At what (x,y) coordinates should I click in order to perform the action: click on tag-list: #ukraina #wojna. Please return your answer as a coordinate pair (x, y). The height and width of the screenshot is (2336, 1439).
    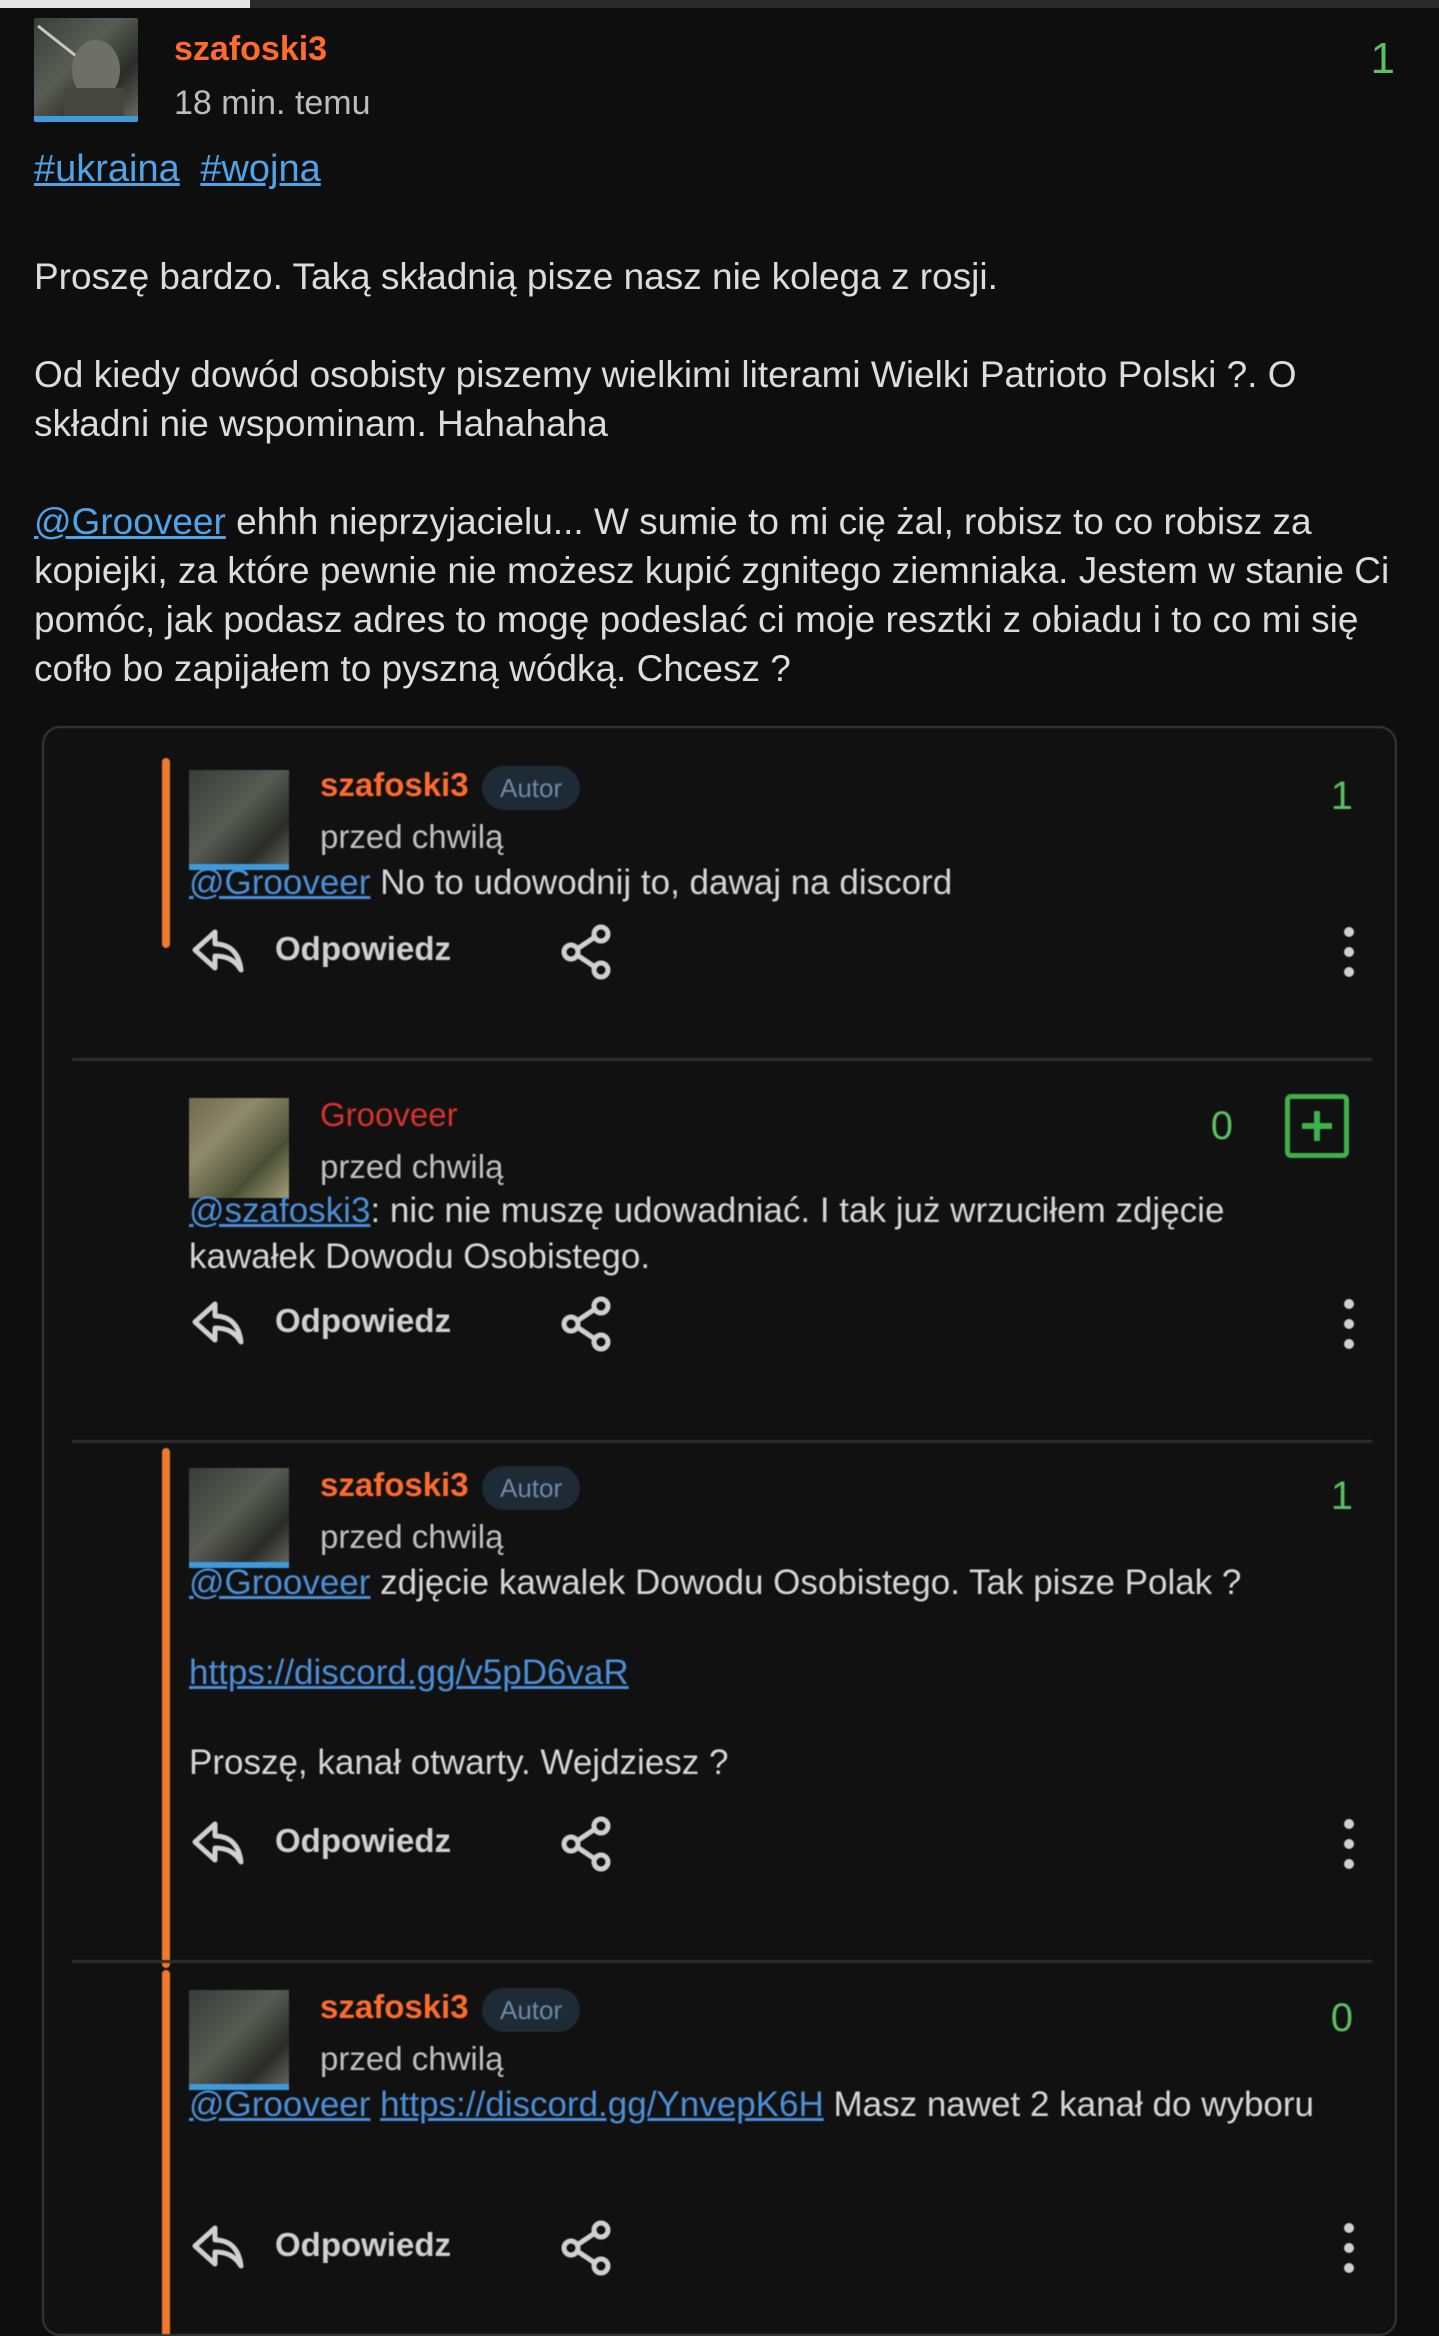
    Looking at the image, I should click on (182, 169).